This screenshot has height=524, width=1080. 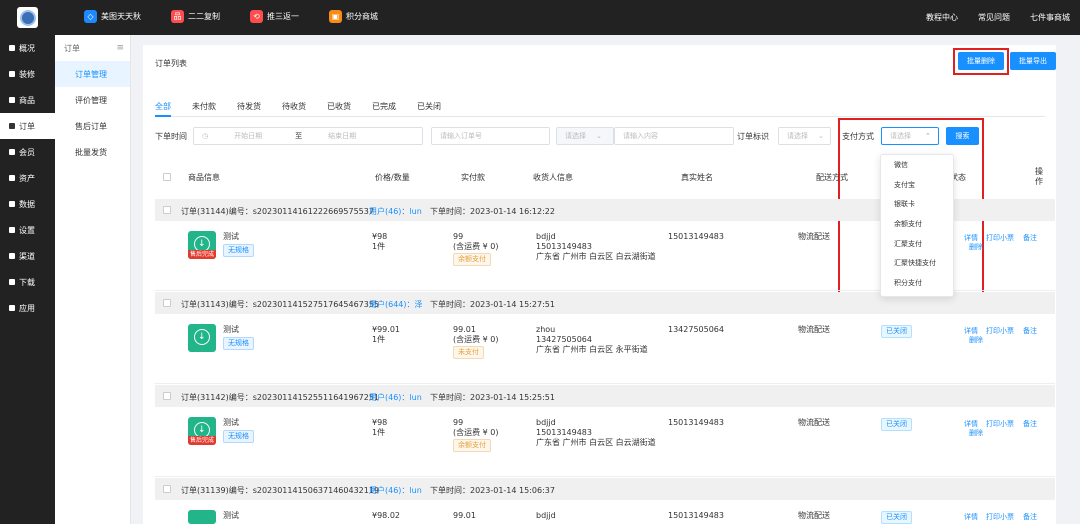 What do you see at coordinates (94, 48) in the screenshot?
I see `sub-nav-header: 订单 ≡` at bounding box center [94, 48].